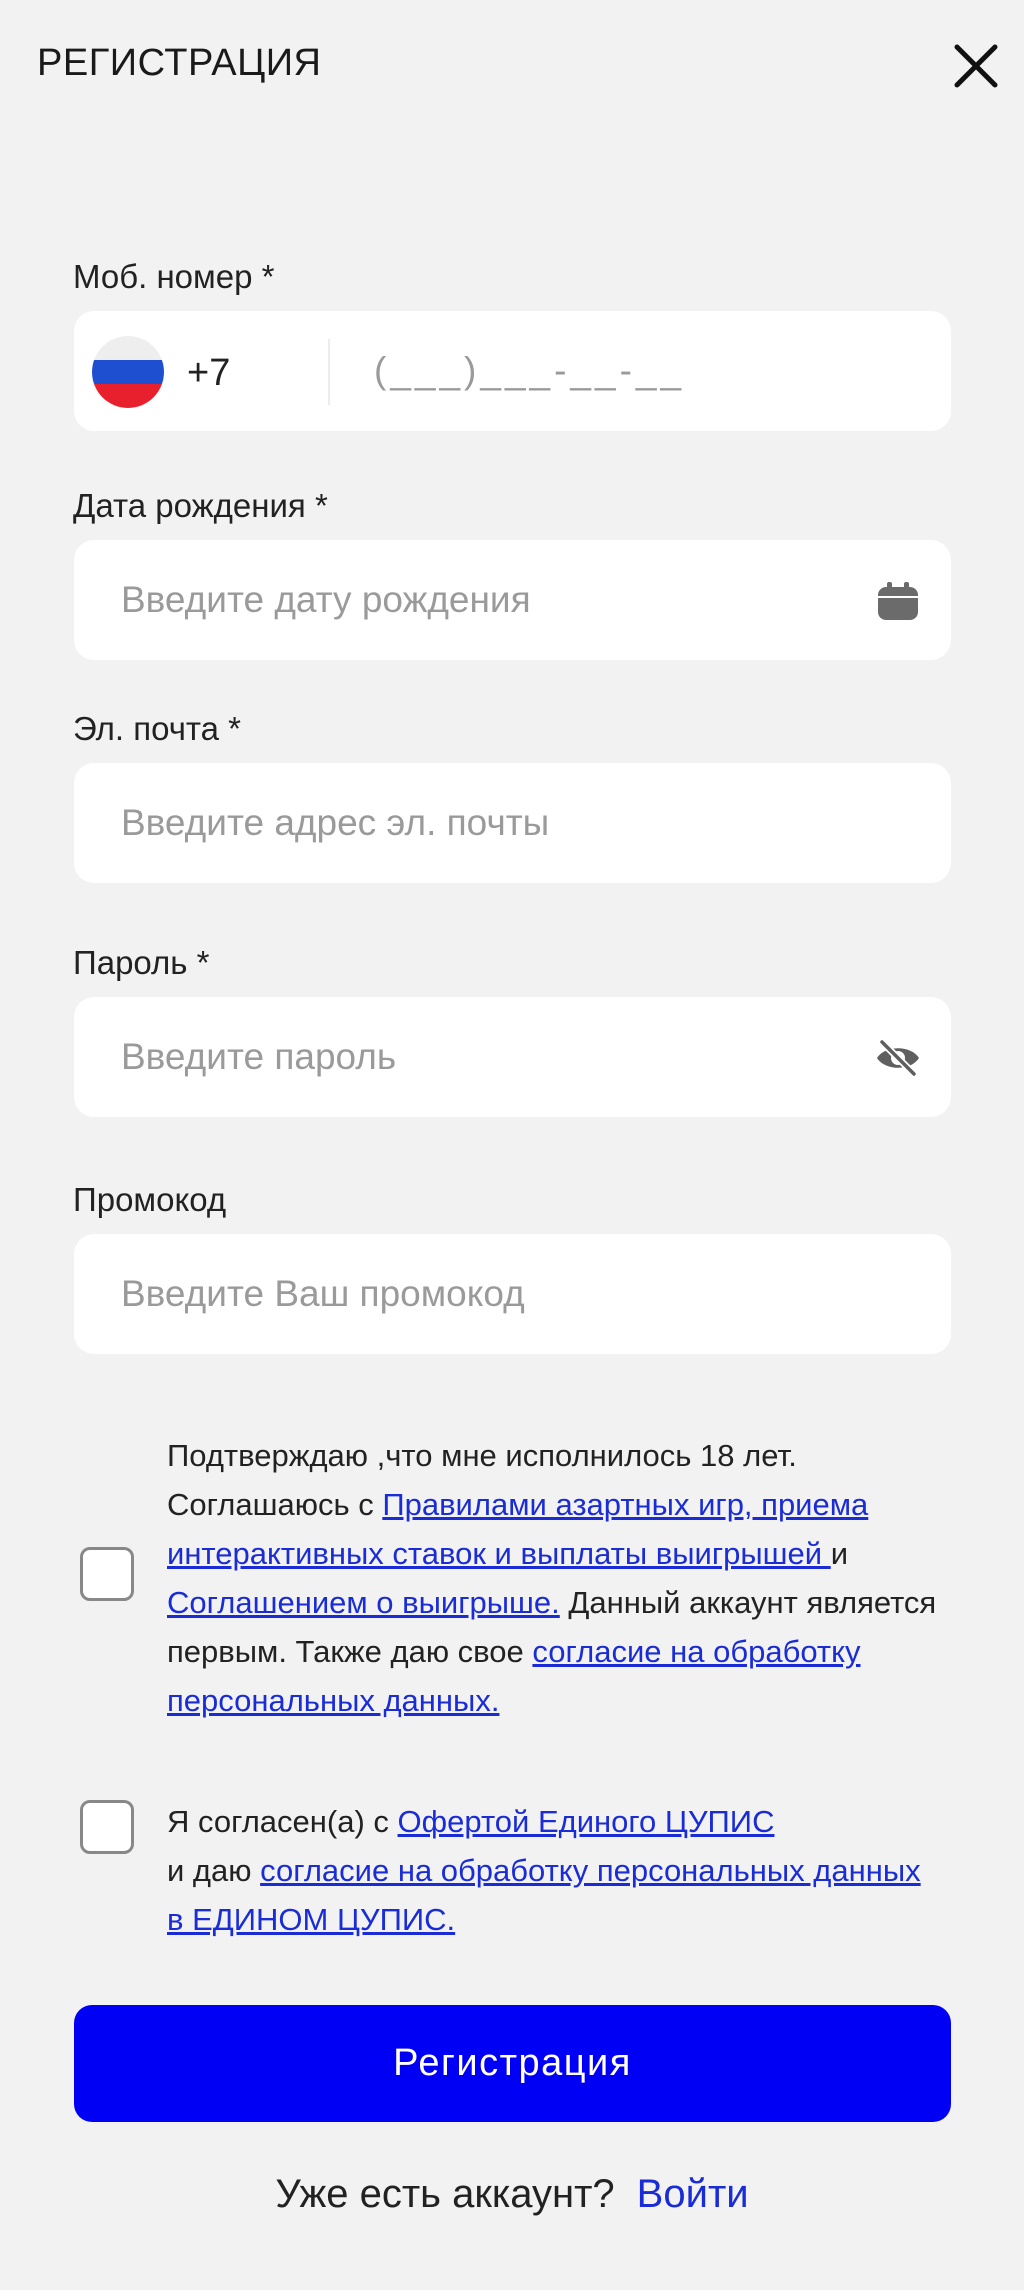 This screenshot has width=1024, height=2290. Describe the element at coordinates (491, 600) in the screenshot. I see `birthdate-input` at that location.